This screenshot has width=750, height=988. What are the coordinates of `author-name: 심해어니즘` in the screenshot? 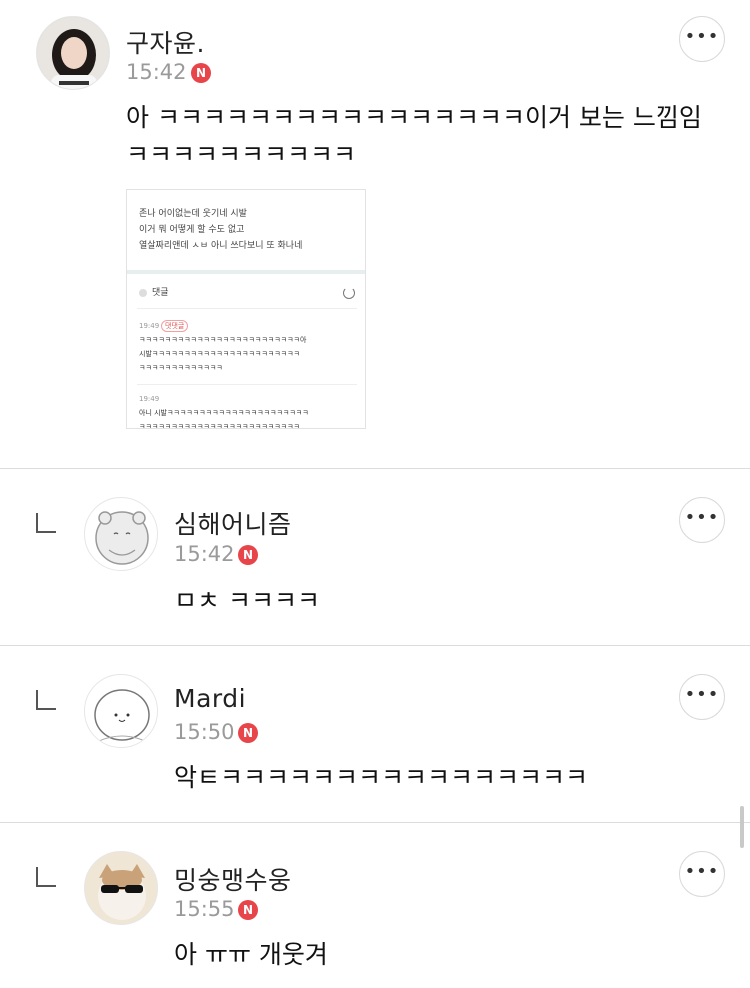 It's located at (233, 523).